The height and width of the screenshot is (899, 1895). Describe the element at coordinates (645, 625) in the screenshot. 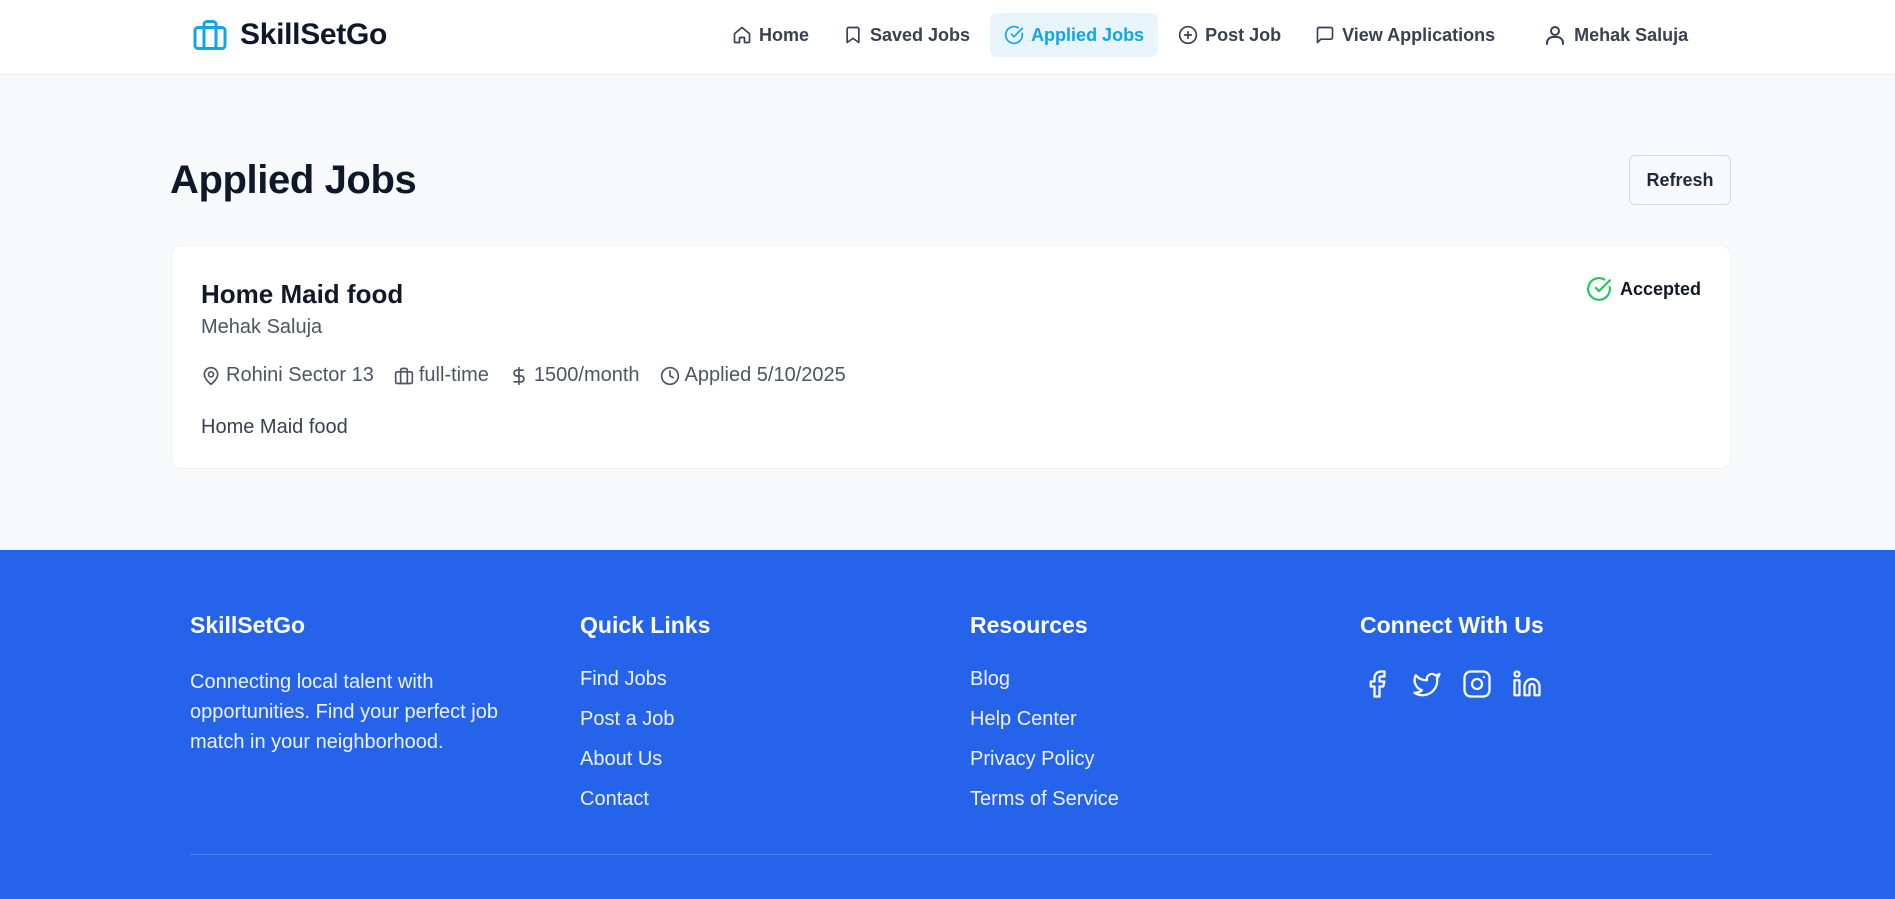

I see `footer-quick-links-heading: Quick Links` at that location.